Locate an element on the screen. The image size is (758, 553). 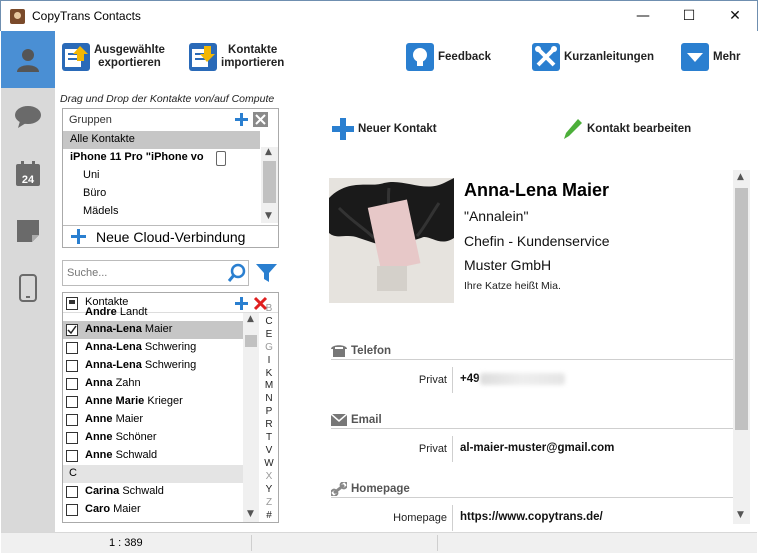
new-cloud-connection-label: Neue Cloud-Verbindung is located at coordinates (171, 236).